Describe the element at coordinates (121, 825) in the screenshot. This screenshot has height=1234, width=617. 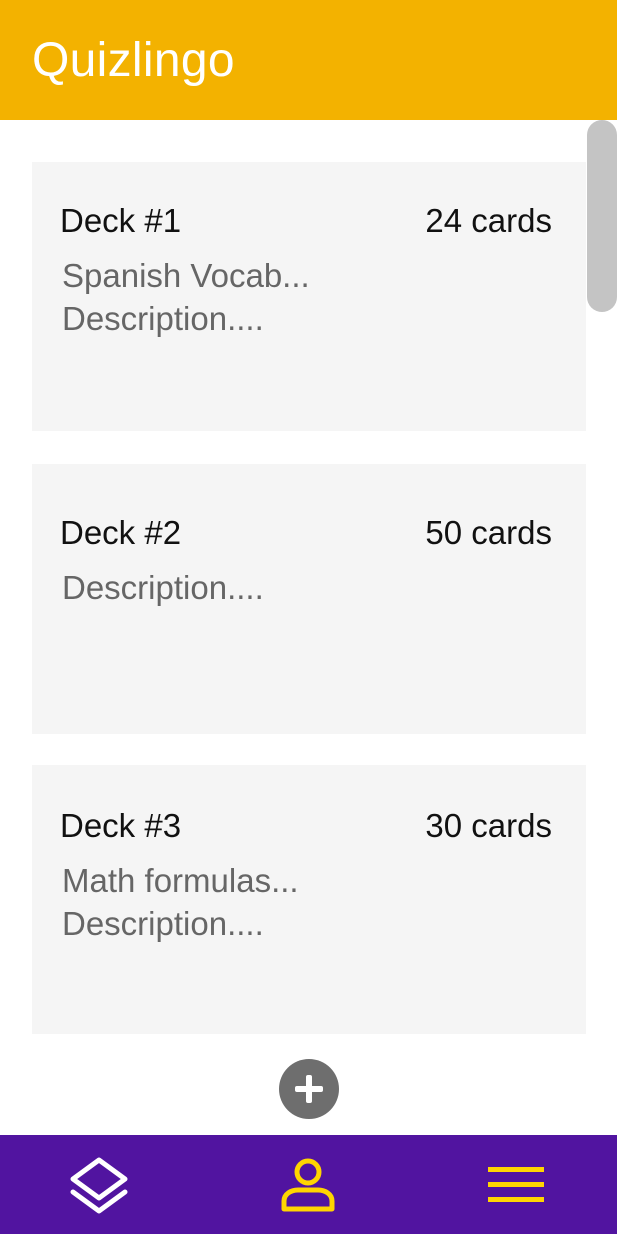
I see `deck-title: Deck #3` at that location.